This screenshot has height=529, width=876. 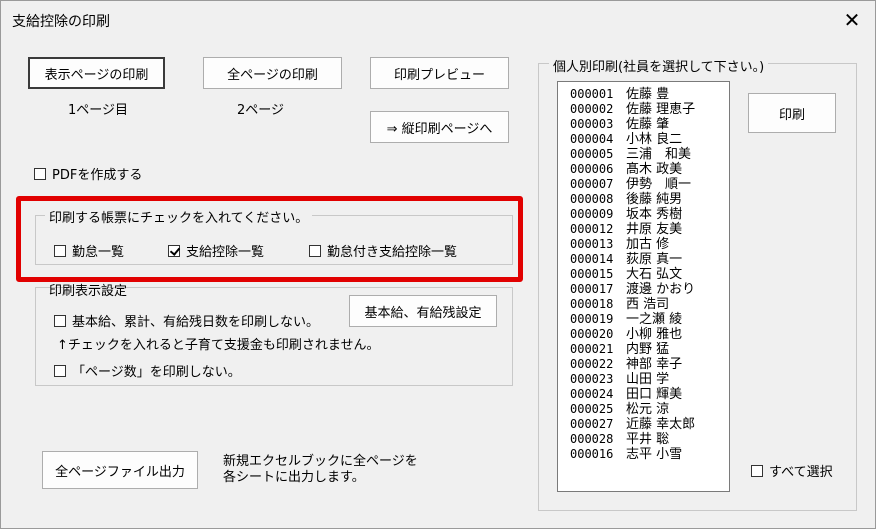 I want to click on list-item: 000015 大石 弘文, so click(x=643, y=274).